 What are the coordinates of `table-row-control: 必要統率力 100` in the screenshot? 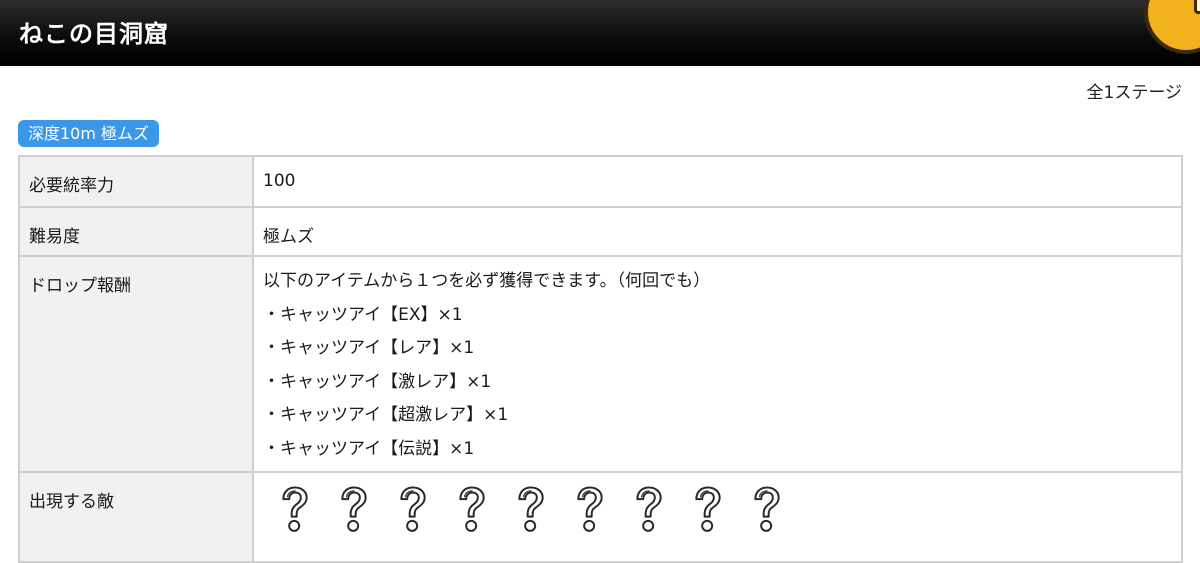 It's located at (600, 181).